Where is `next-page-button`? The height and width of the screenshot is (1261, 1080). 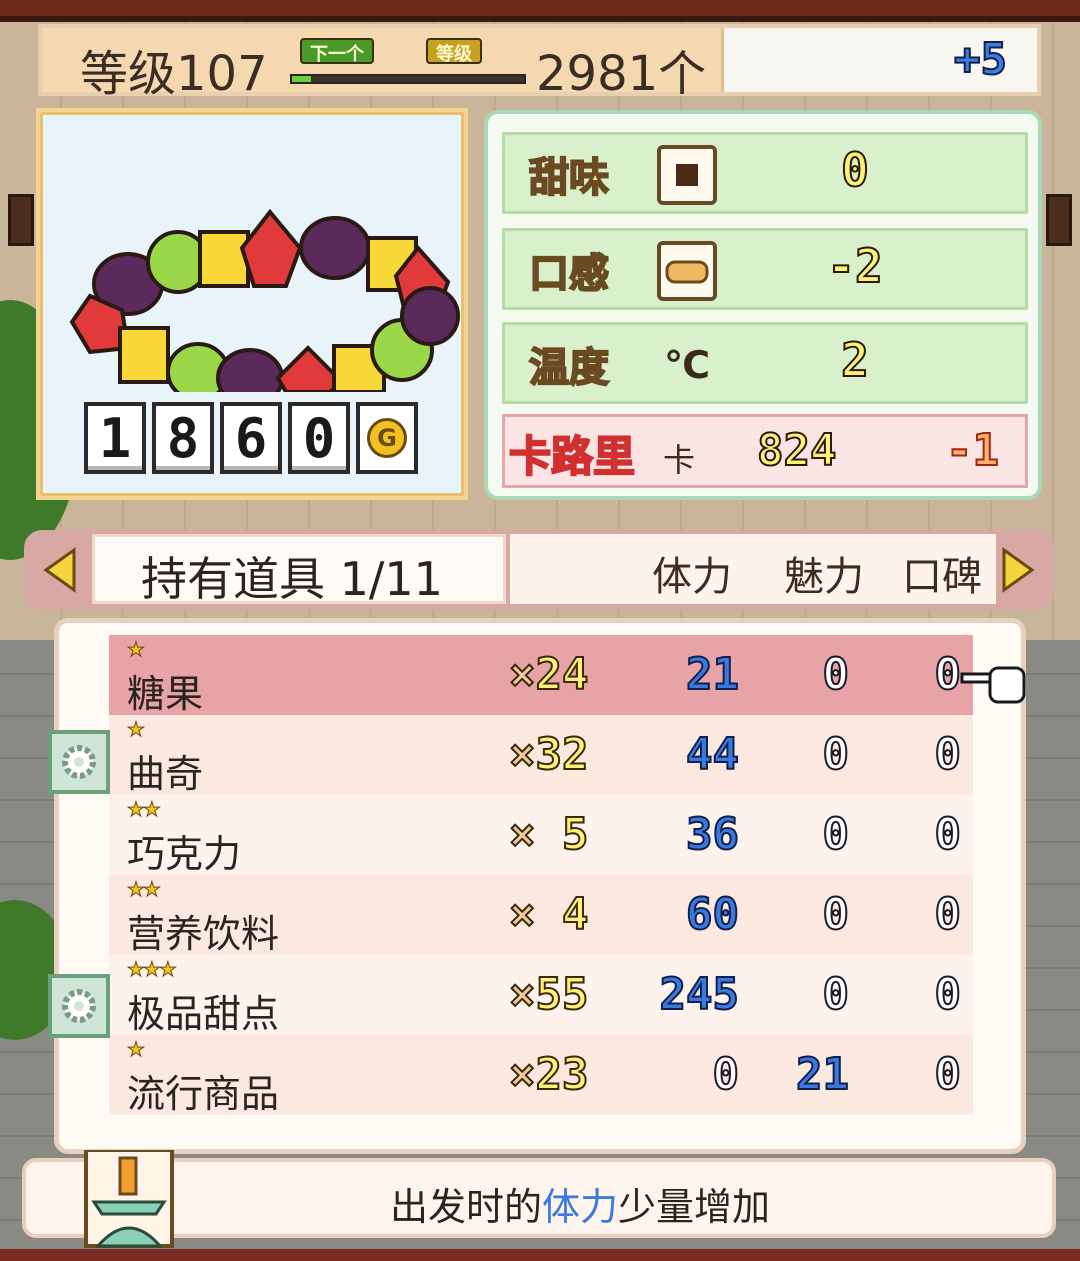
next-page-button is located at coordinates (1018, 570).